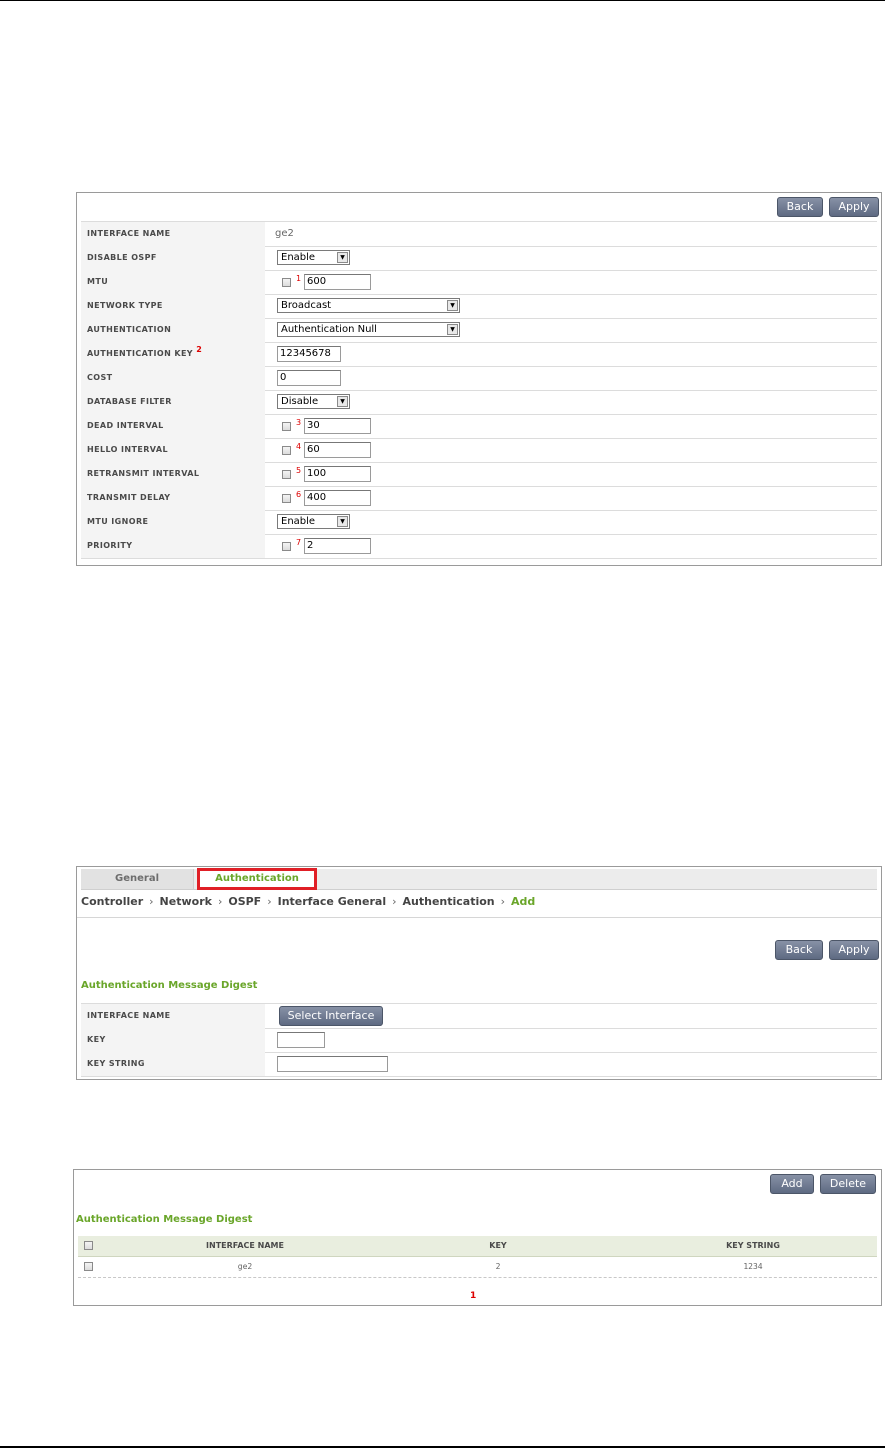 The image size is (885, 1449). I want to click on table-row: ge2 2 1234, so click(477, 1267).